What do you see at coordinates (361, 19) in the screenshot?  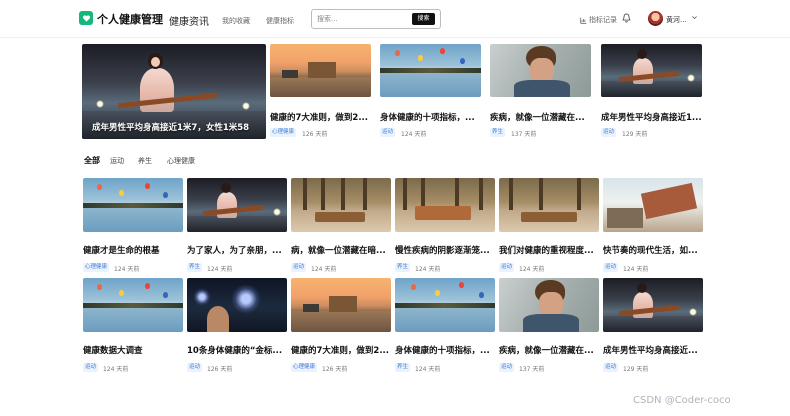 I see `search-input` at bounding box center [361, 19].